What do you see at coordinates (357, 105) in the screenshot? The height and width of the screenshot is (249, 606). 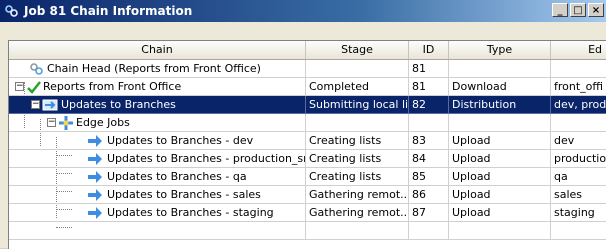 I see `stage-cell: Submitting local list` at bounding box center [357, 105].